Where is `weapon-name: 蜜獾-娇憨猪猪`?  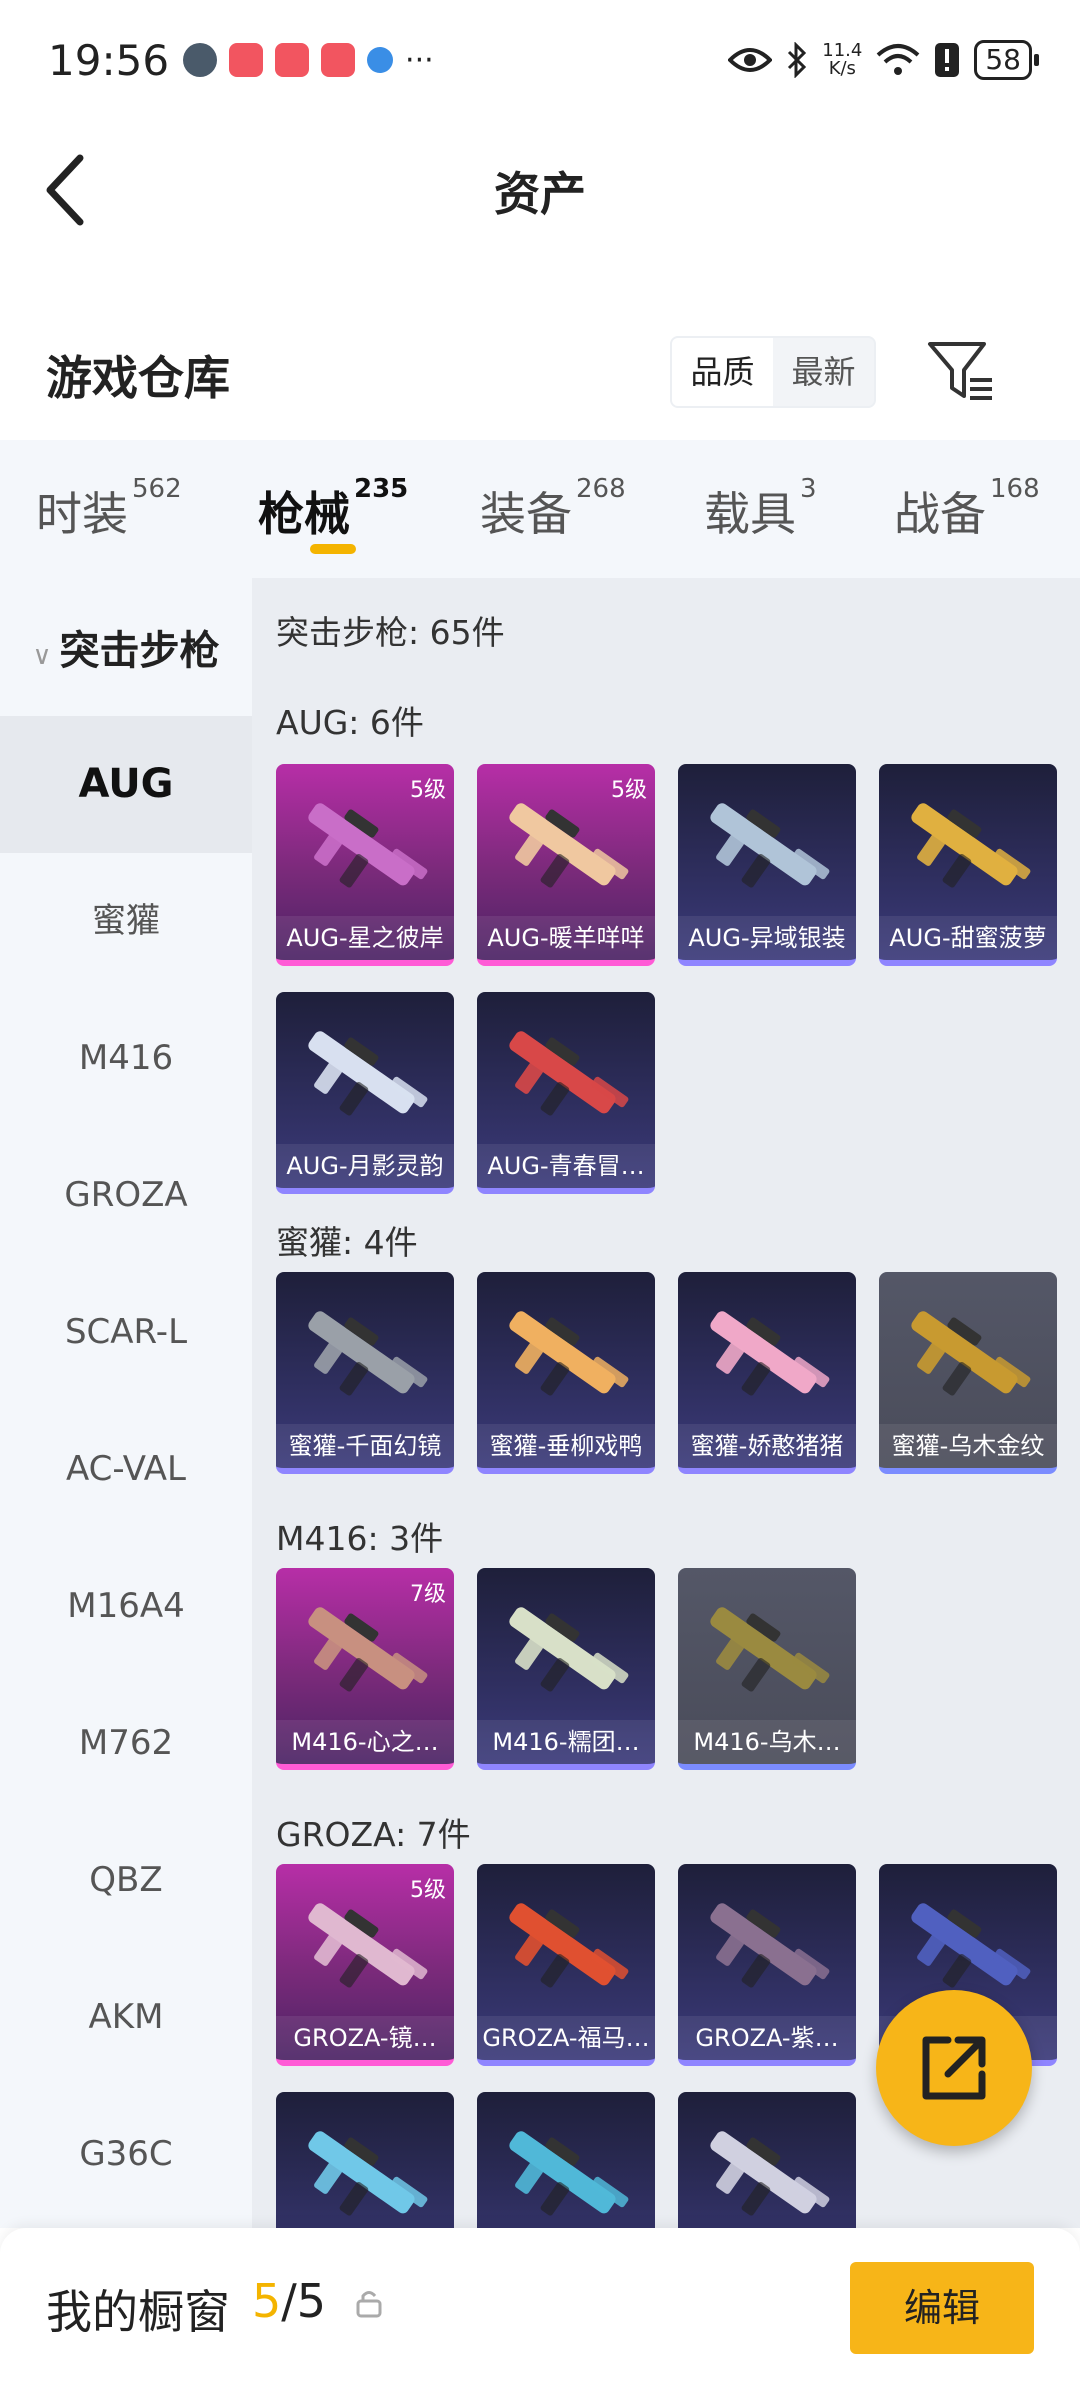 weapon-name: 蜜獾-娇憨猪猪 is located at coordinates (767, 1446).